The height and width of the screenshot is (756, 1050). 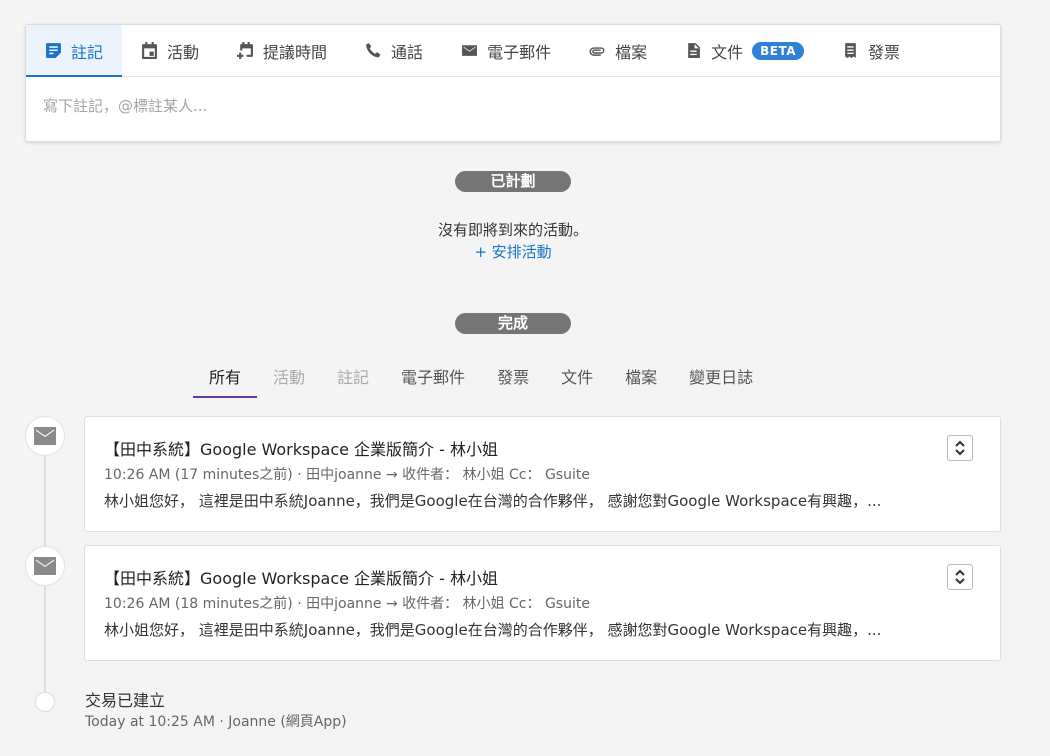 What do you see at coordinates (641, 382) in the screenshot?
I see `filter-files: 檔案` at bounding box center [641, 382].